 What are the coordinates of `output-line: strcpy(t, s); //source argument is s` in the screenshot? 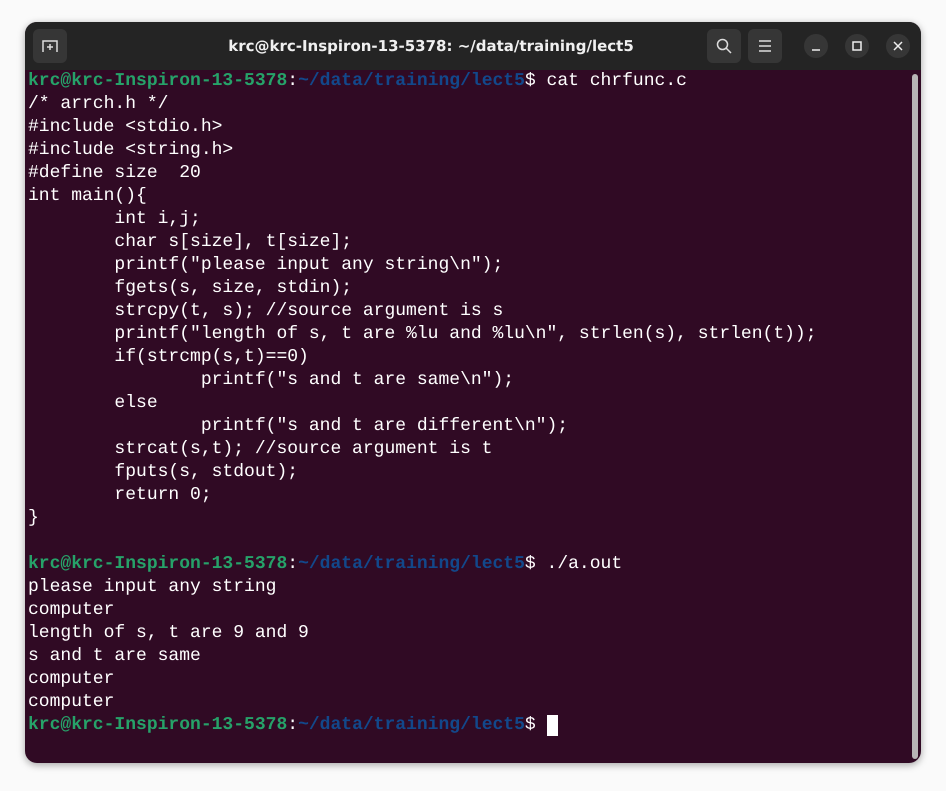 It's located at (308, 311).